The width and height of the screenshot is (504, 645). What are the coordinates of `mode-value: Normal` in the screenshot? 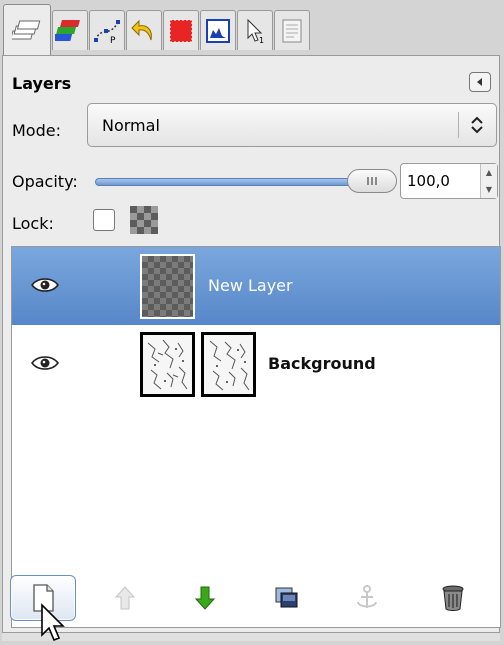 It's located at (131, 125).